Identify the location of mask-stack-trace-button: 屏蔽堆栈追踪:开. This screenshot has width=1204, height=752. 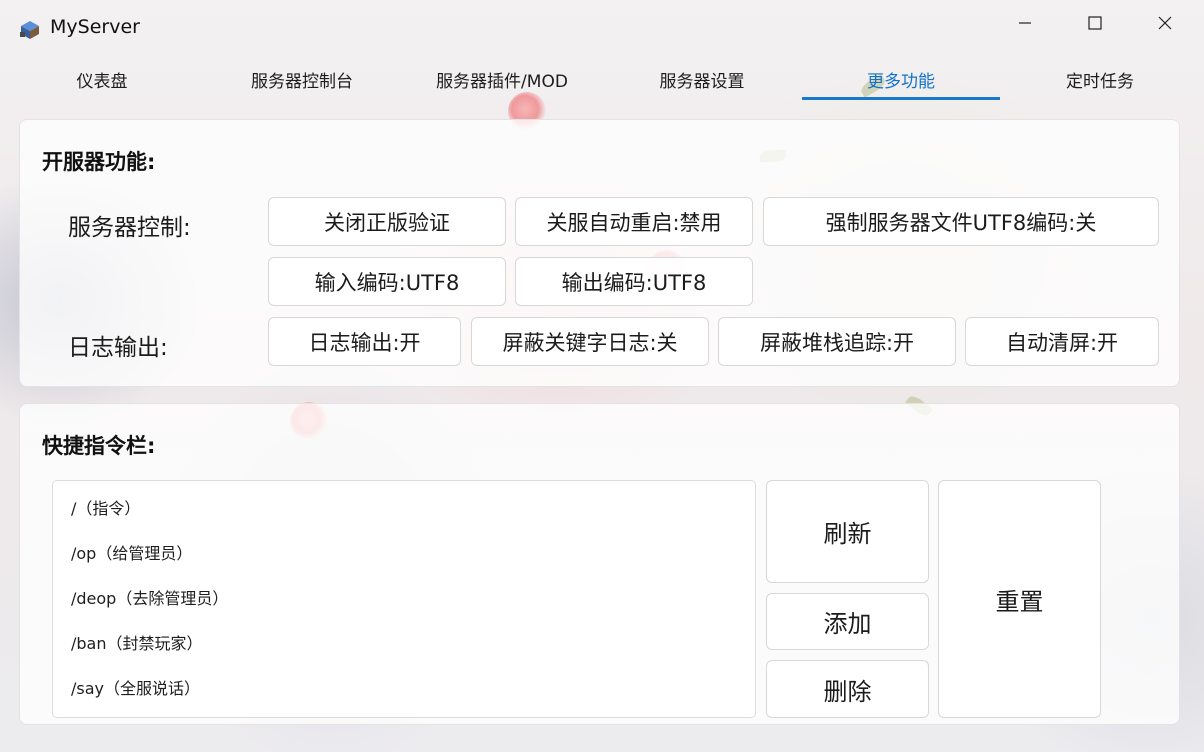
(837, 341).